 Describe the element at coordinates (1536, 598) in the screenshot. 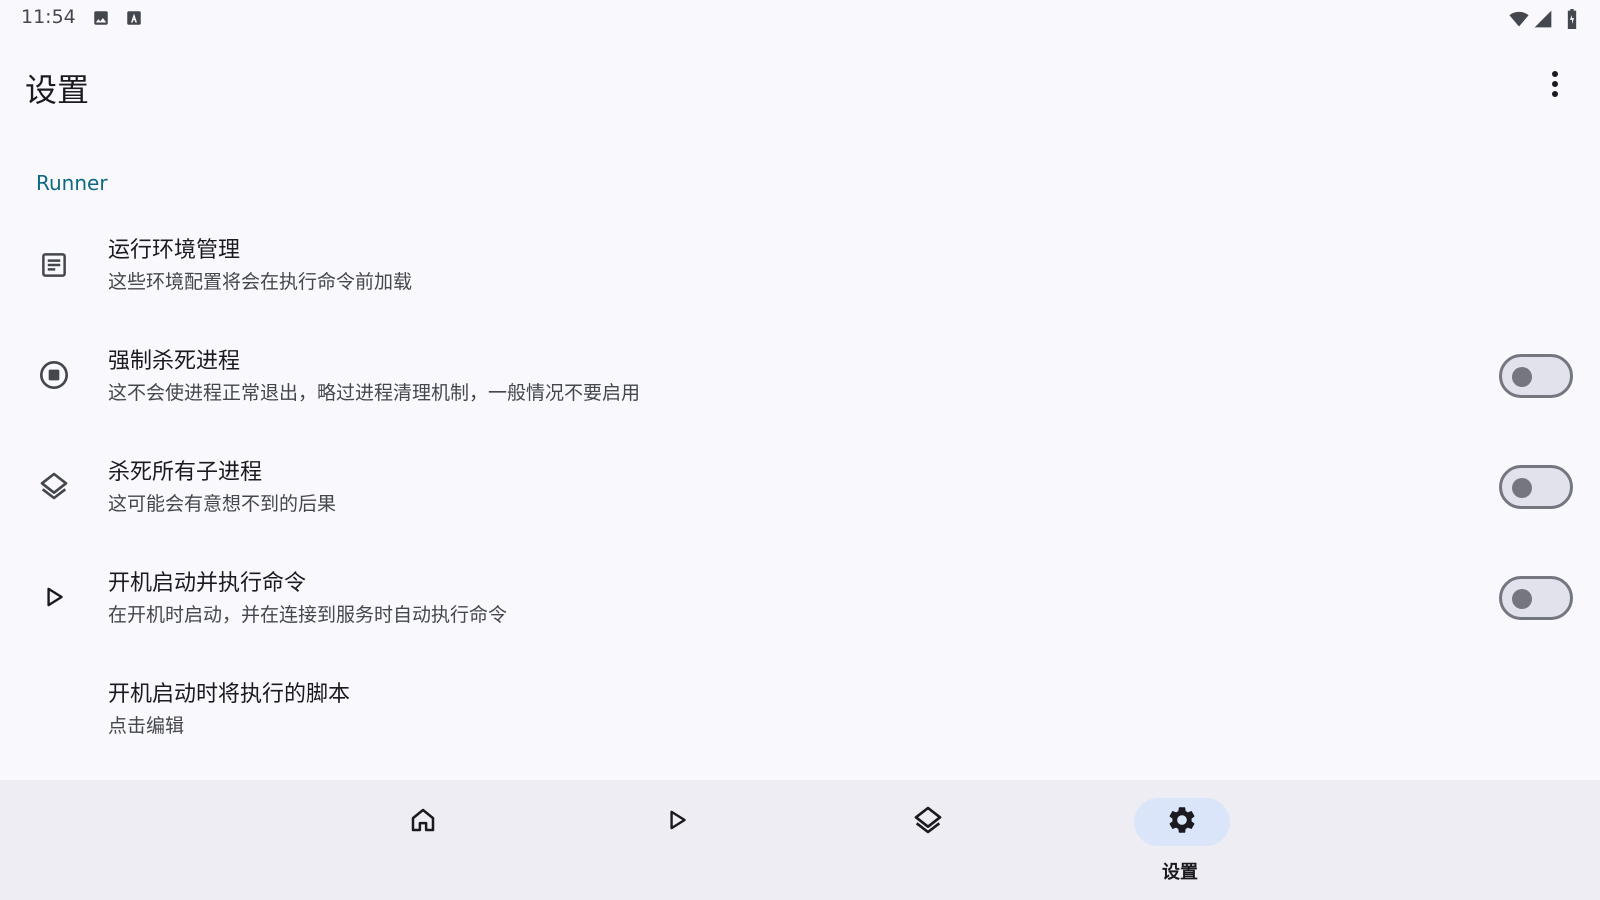

I see `start-on-boot-switch` at that location.